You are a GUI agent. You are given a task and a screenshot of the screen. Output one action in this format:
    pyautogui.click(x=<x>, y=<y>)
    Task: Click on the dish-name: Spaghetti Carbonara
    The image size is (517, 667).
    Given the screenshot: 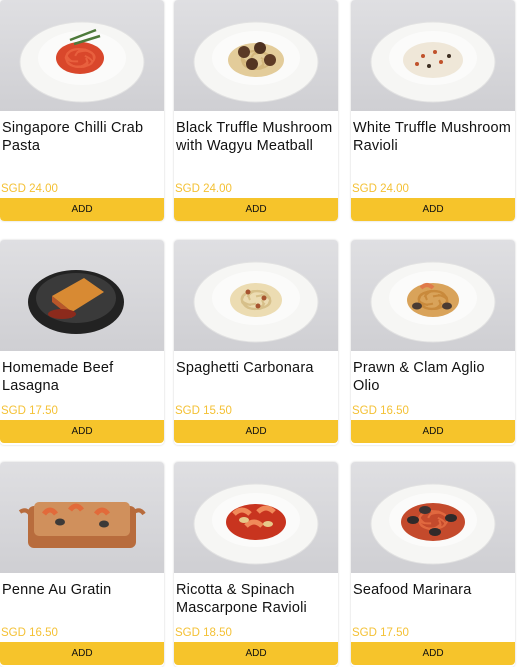 What is the action you would take?
    pyautogui.click(x=245, y=368)
    